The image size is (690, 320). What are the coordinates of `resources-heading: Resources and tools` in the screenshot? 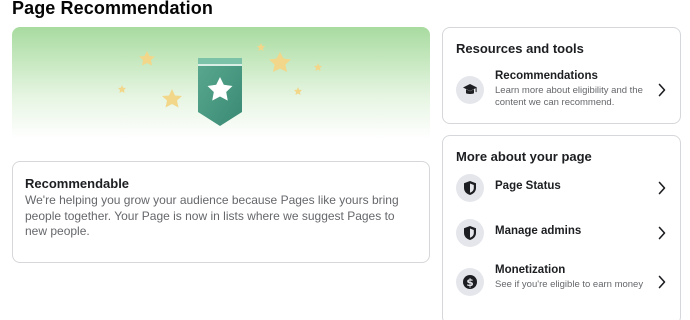 It's located at (520, 48).